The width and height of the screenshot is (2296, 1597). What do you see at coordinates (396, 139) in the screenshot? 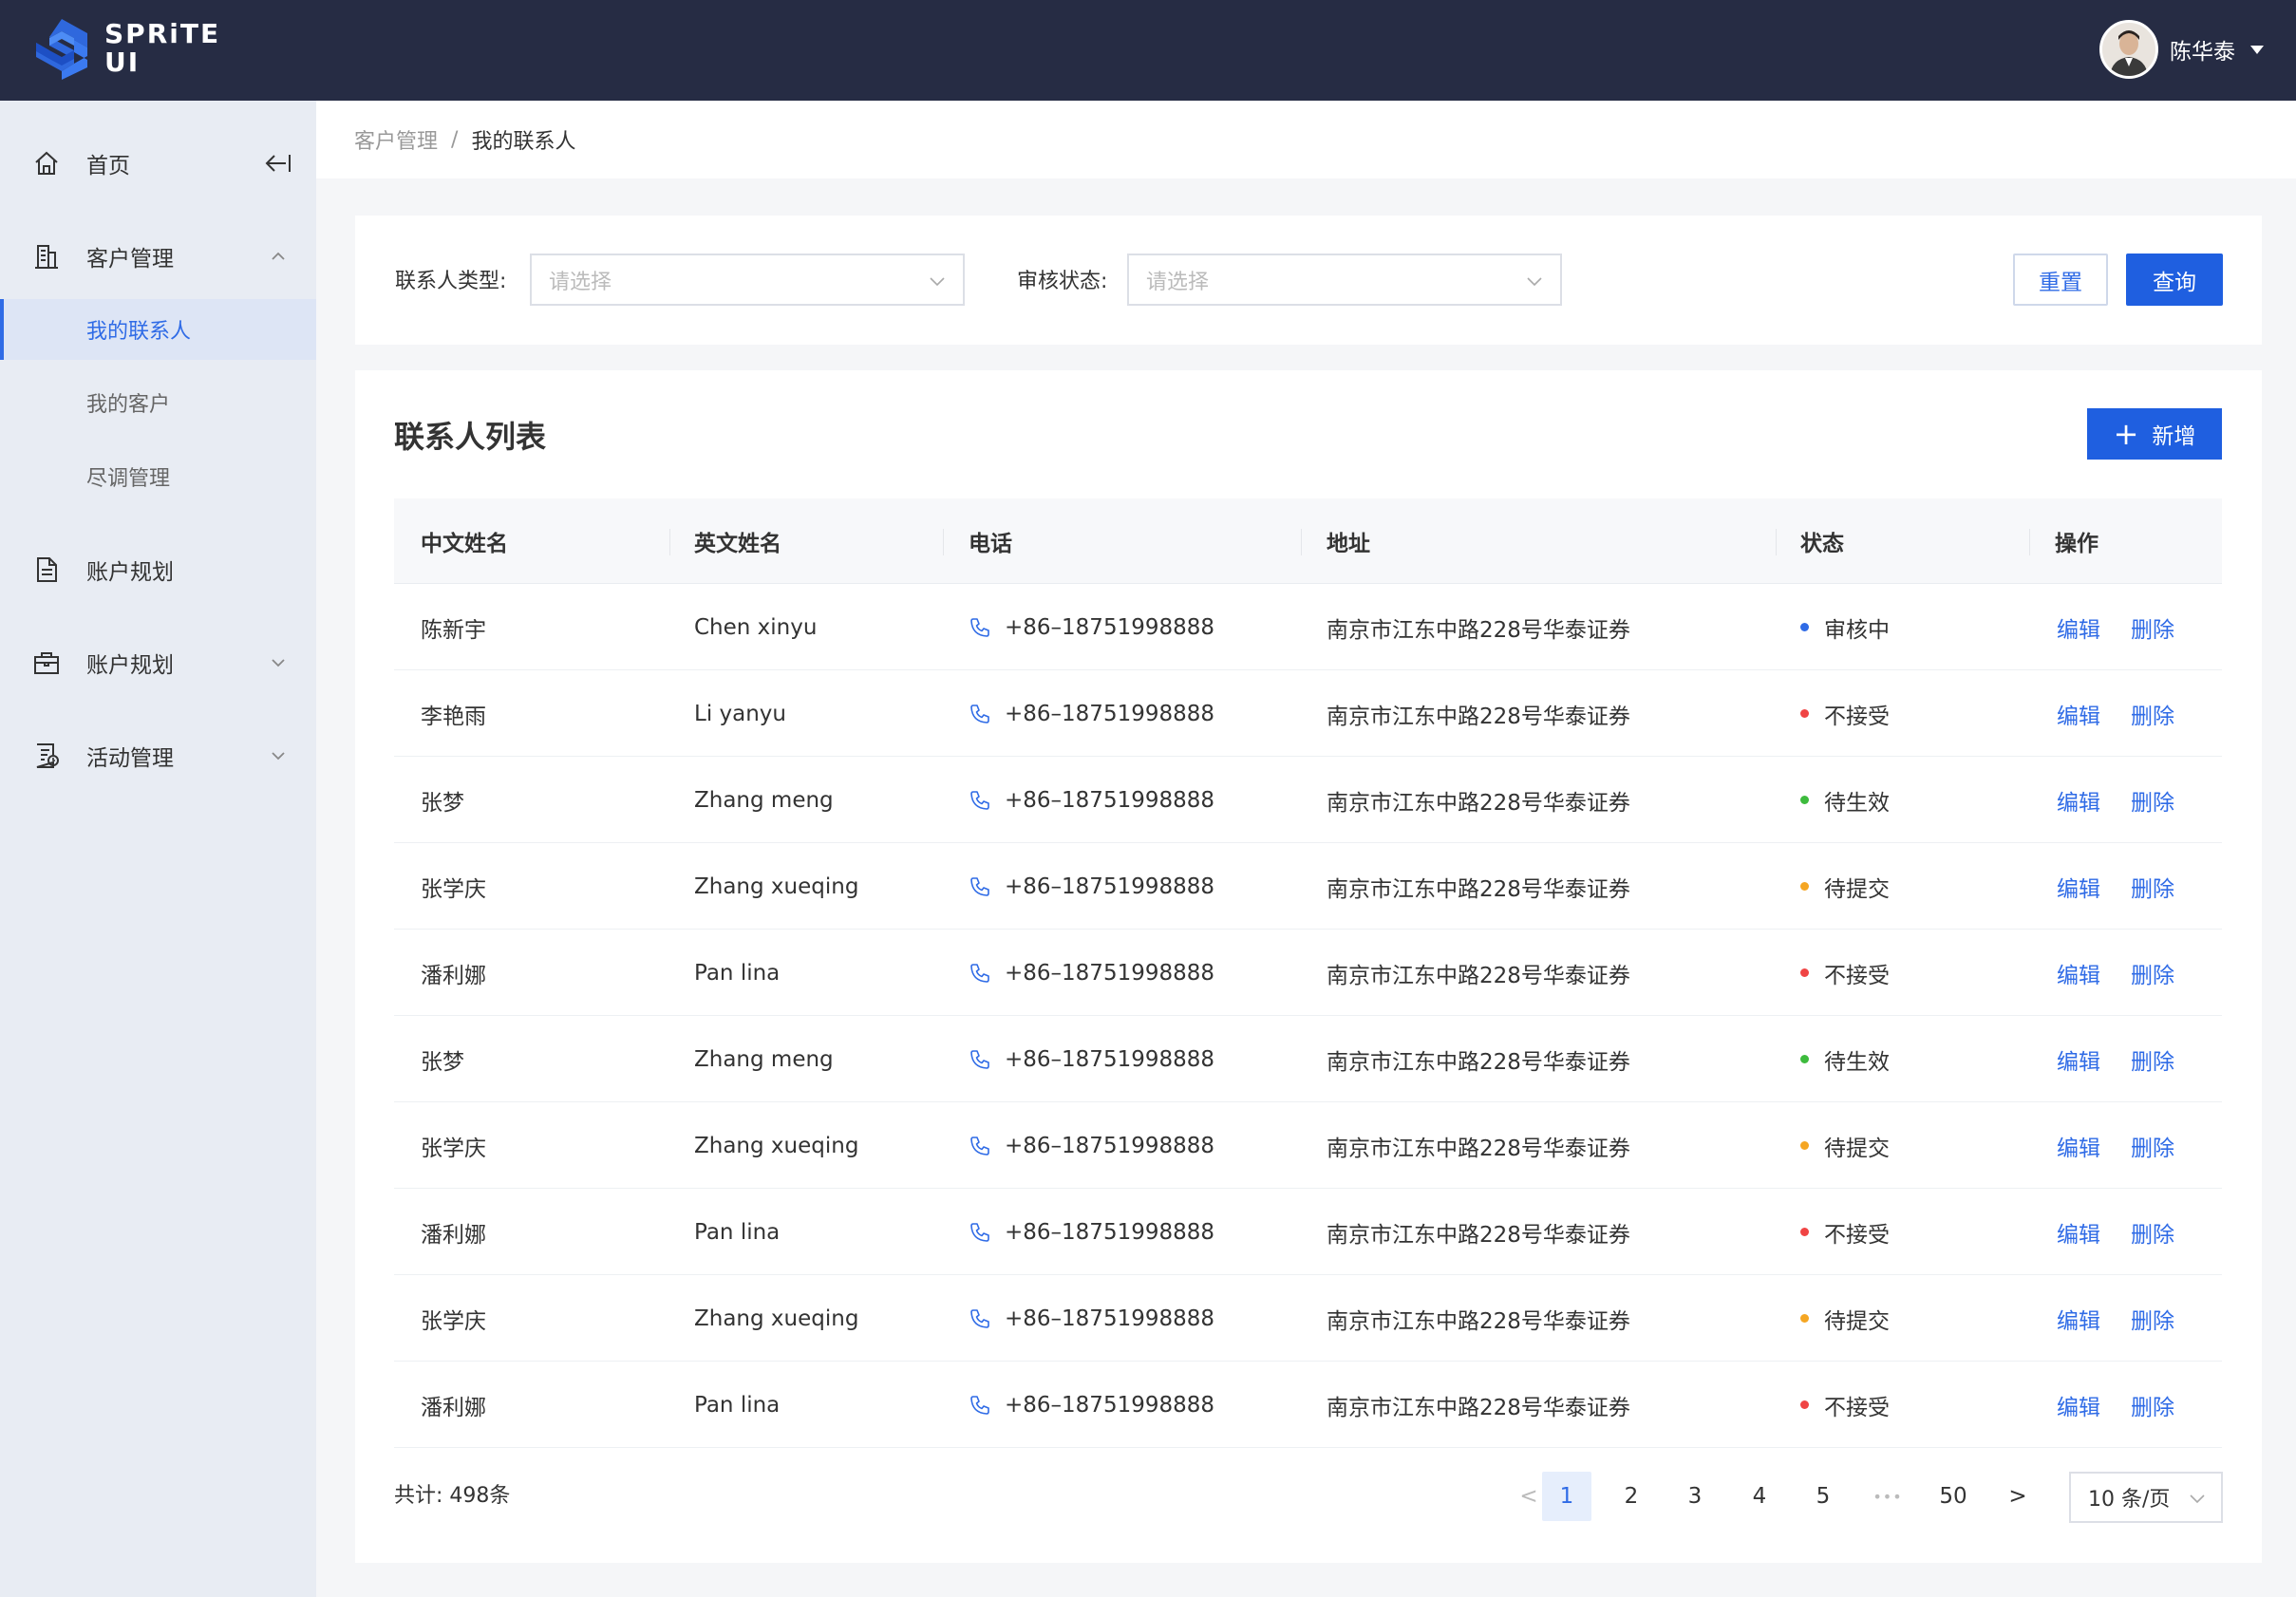
I see `breadcrumb-parent: 客户管理` at bounding box center [396, 139].